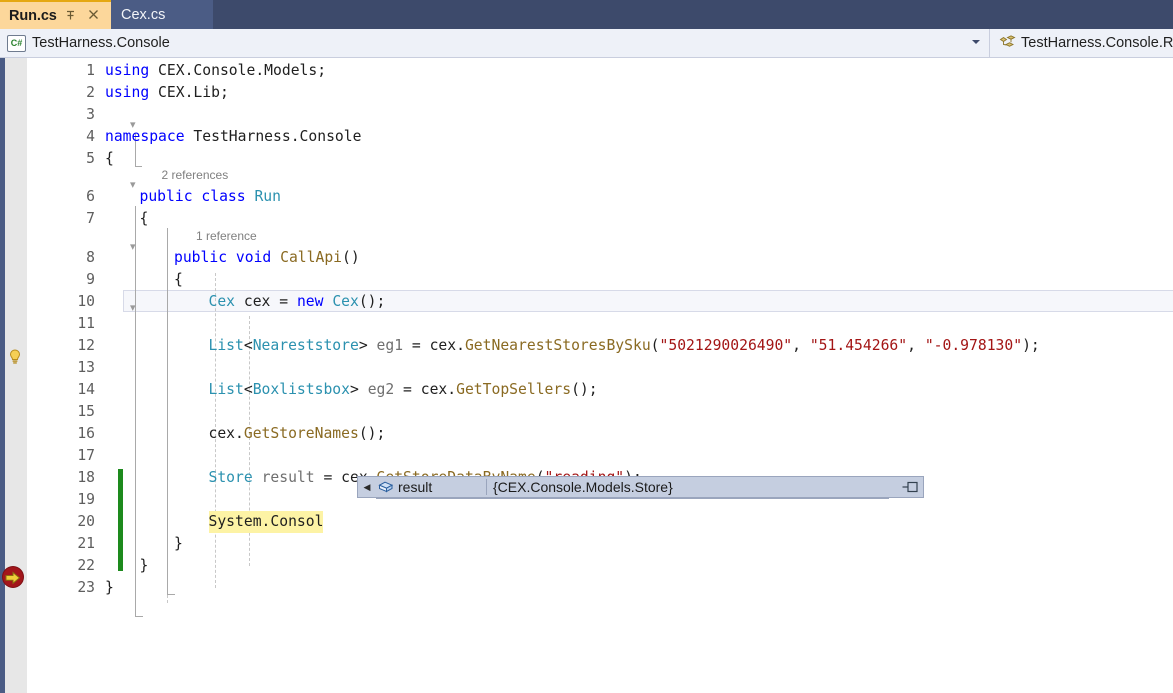  I want to click on code-line: 13, so click(600, 368).